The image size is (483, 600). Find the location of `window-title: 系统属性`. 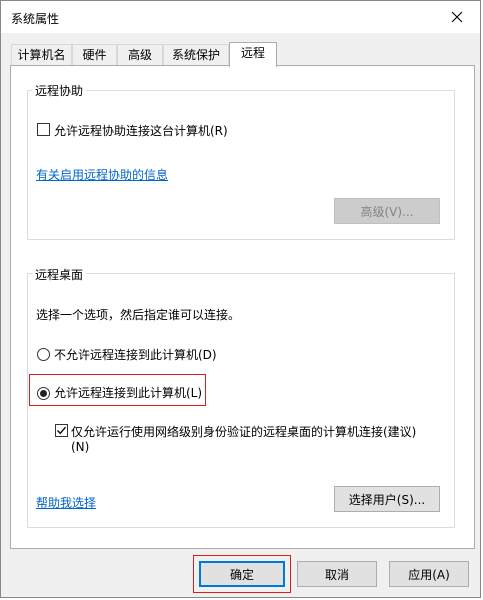

window-title: 系统属性 is located at coordinates (35, 19).